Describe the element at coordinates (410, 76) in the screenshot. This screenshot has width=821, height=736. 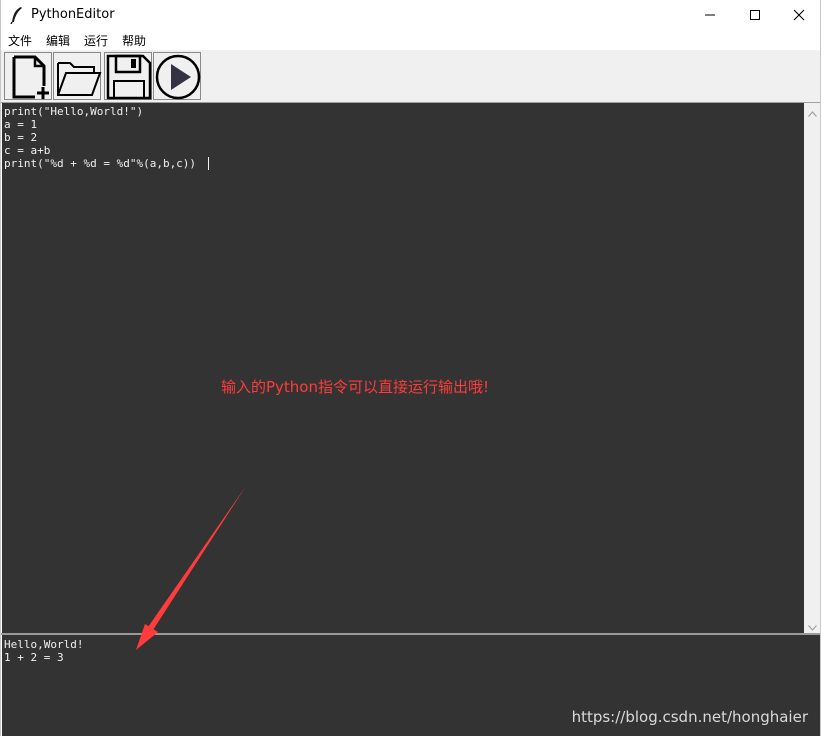
I see `toolbar` at that location.